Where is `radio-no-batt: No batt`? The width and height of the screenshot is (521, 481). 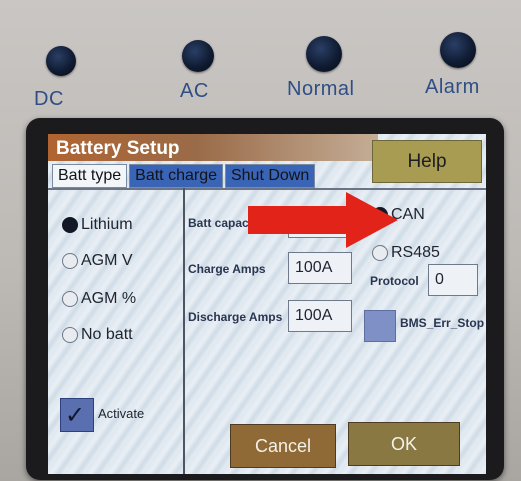
radio-no-batt: No batt is located at coordinates (97, 335).